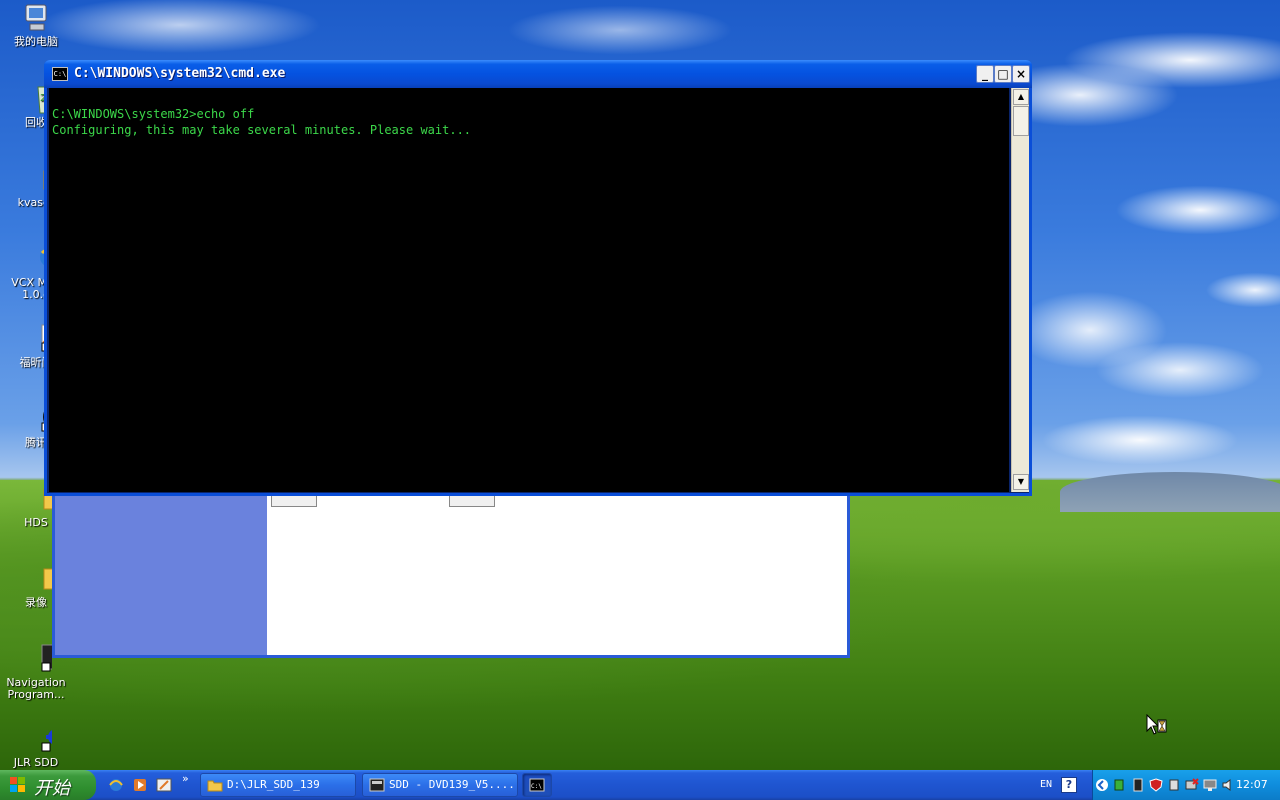  I want to click on desktop-icon-my-computer: 我的电脑, so click(36, 25).